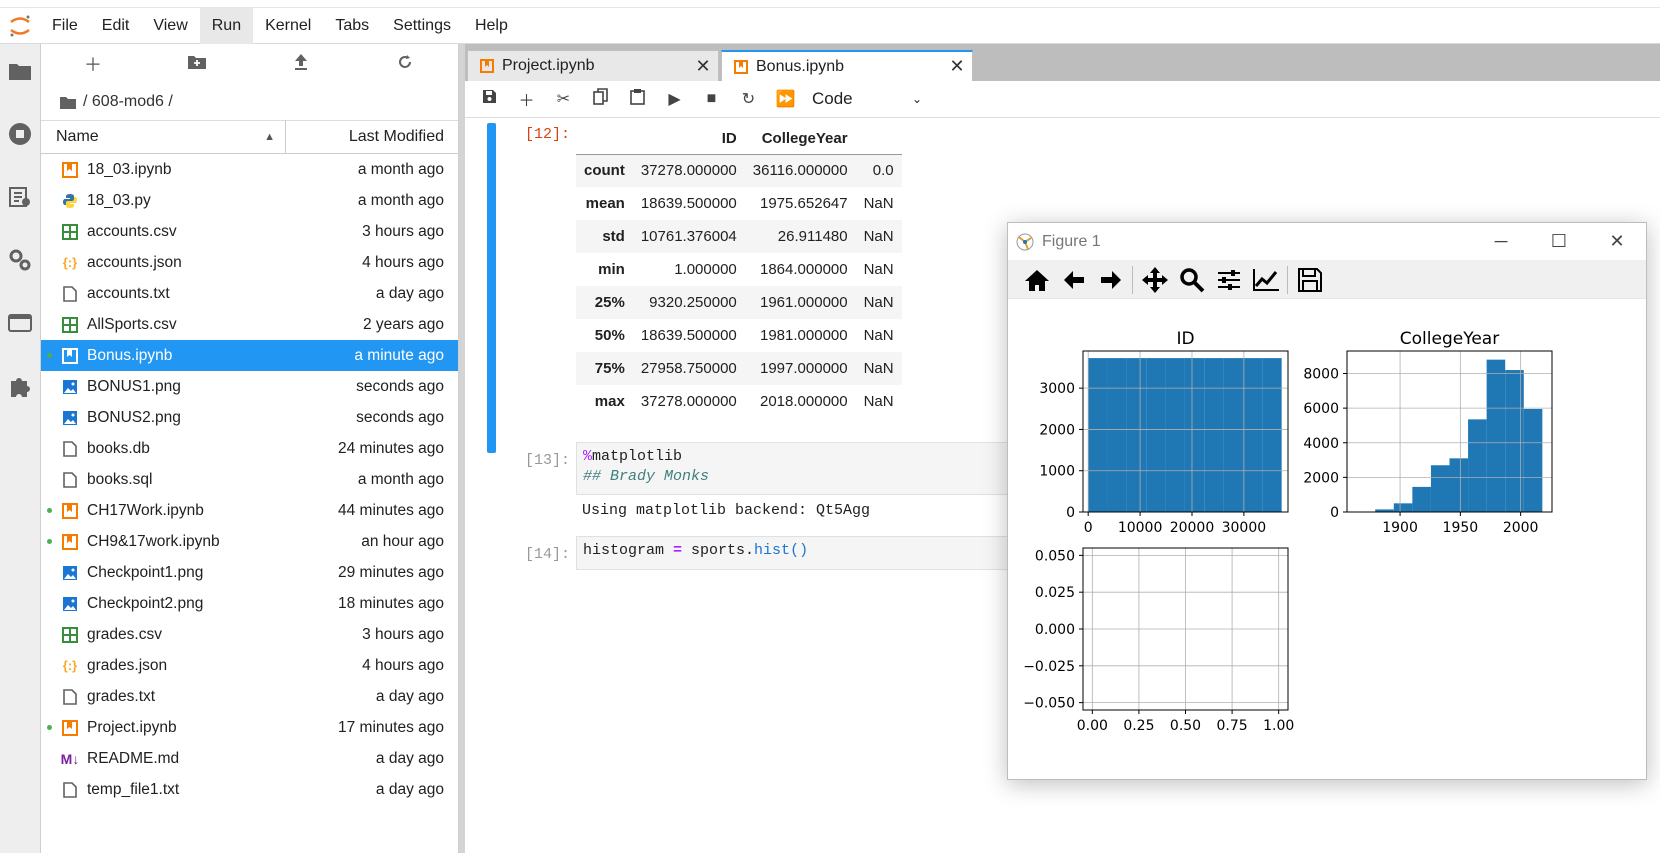 This screenshot has width=1660, height=853. Describe the element at coordinates (1309, 280) in the screenshot. I see `save-figure-icon` at that location.